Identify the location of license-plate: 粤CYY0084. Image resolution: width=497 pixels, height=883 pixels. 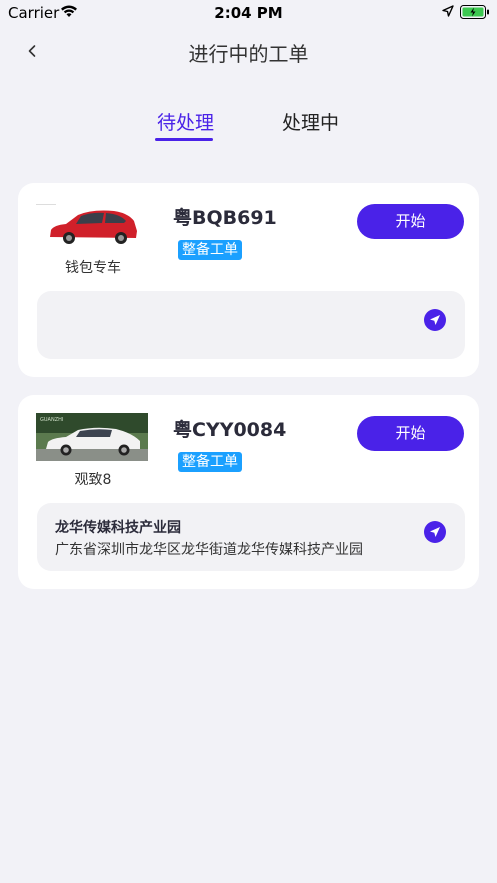
(230, 430).